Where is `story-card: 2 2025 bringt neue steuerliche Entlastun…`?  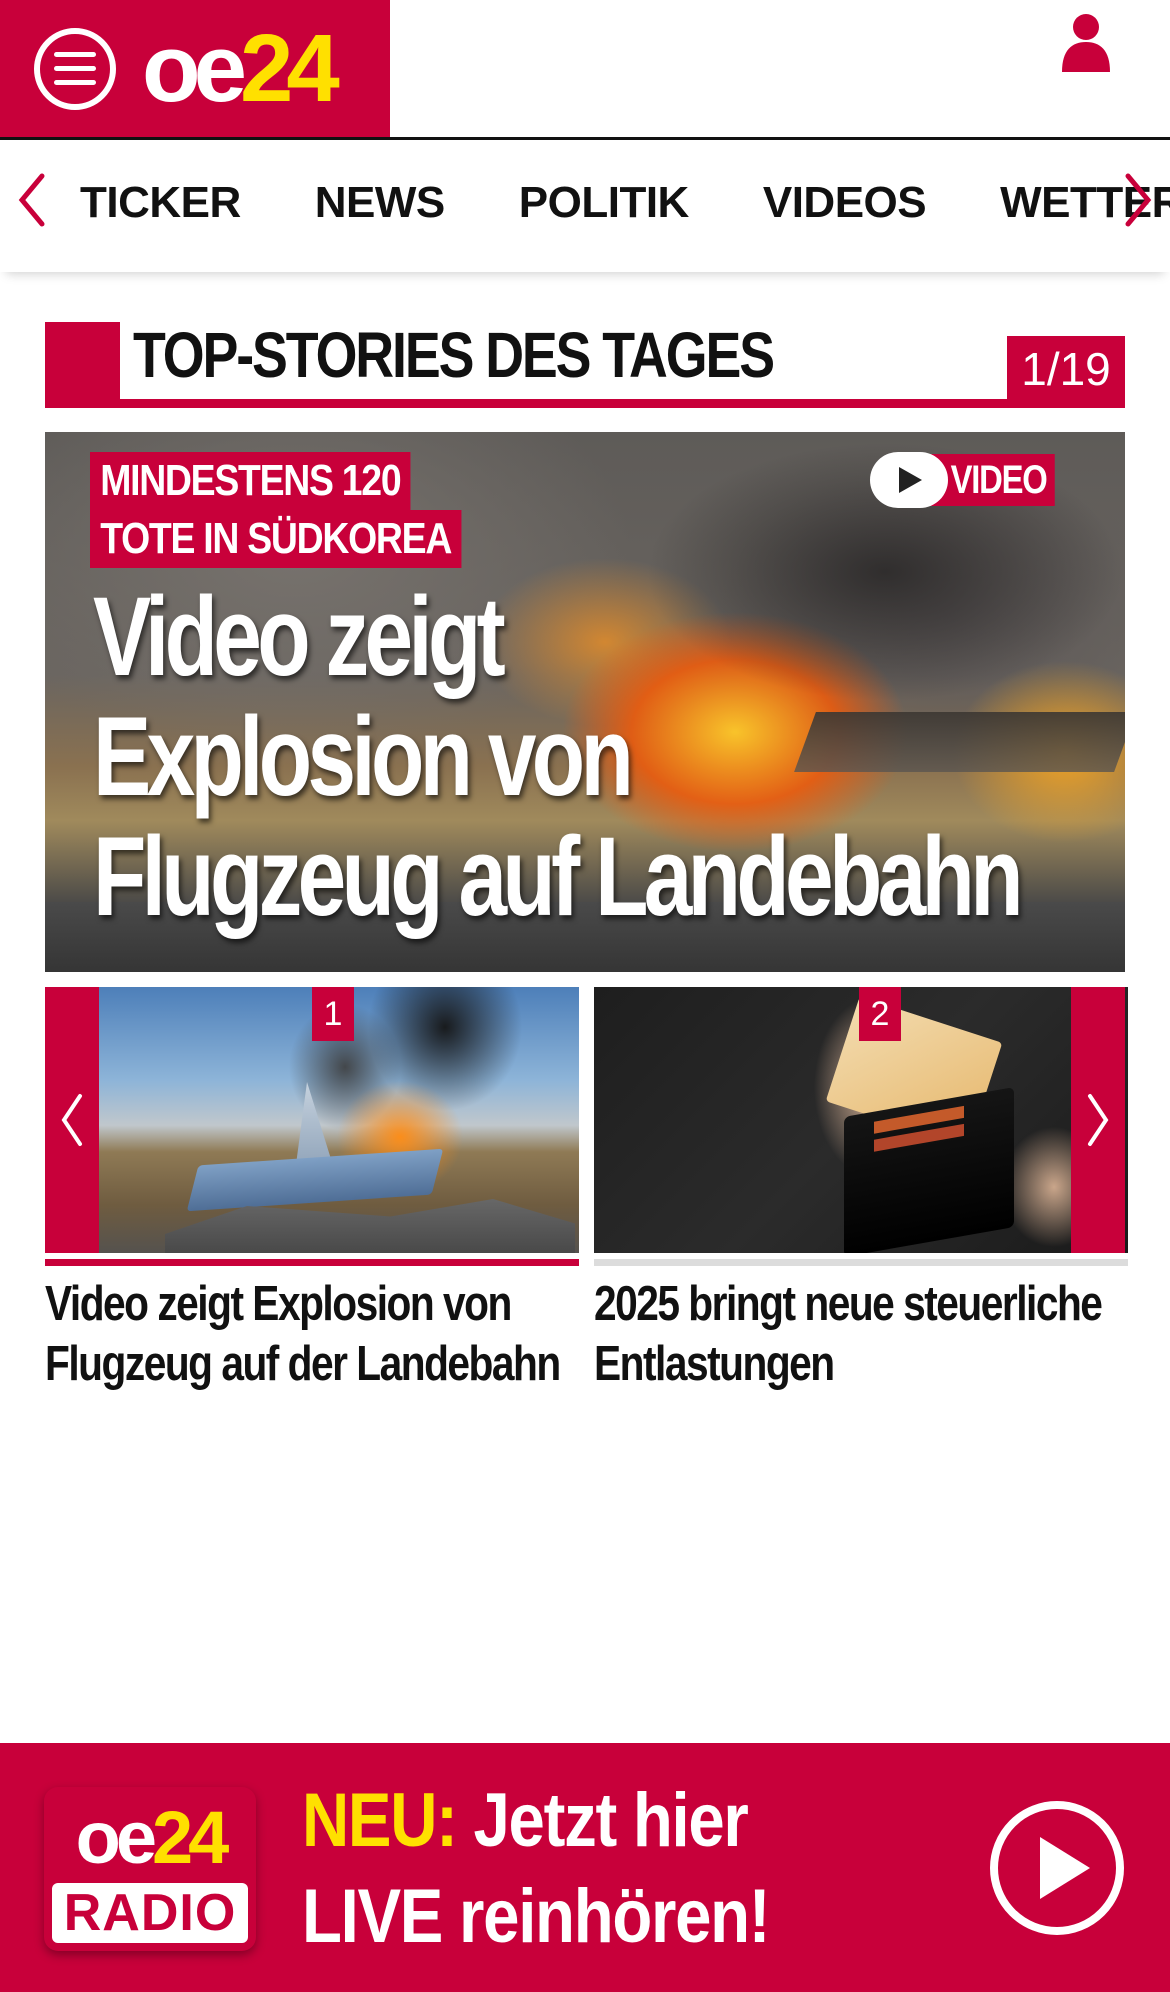 story-card: 2 2025 bringt neue steuerliche Entlastun… is located at coordinates (861, 1190).